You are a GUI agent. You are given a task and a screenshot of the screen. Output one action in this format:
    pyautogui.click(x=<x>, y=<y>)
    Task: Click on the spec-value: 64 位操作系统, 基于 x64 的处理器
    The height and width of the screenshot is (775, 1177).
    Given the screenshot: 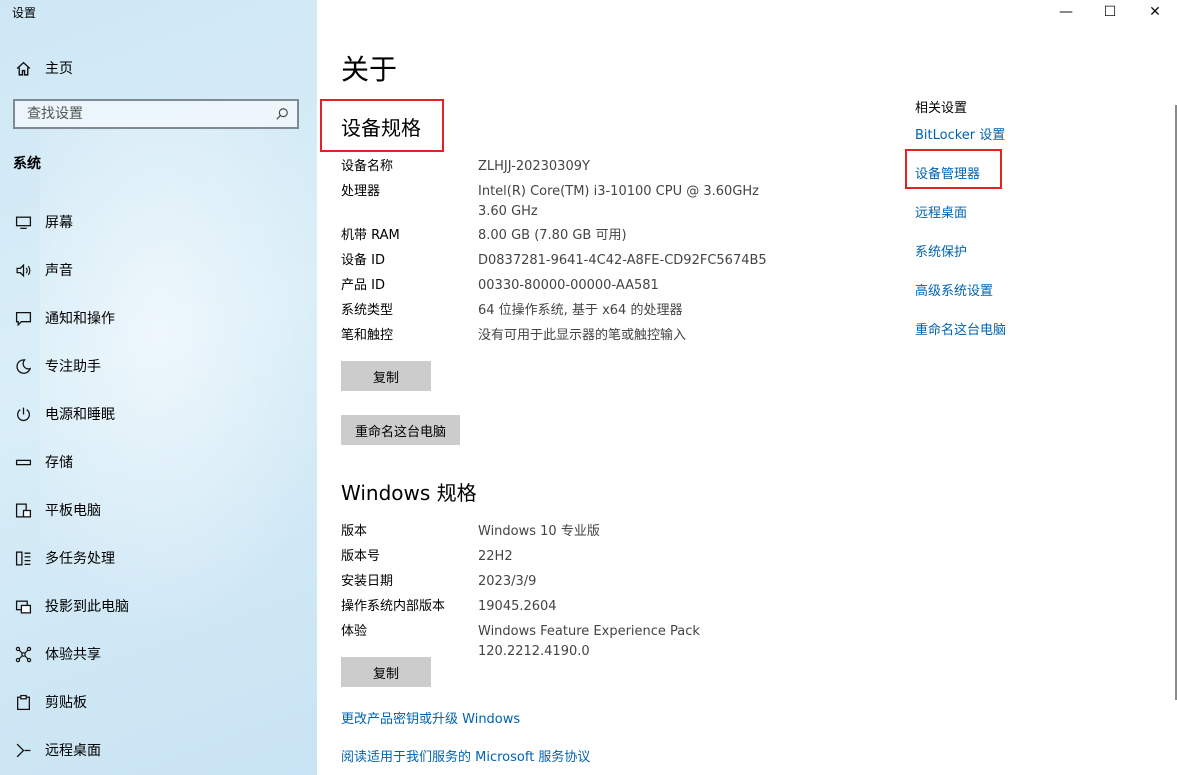 What is the action you would take?
    pyautogui.click(x=580, y=310)
    